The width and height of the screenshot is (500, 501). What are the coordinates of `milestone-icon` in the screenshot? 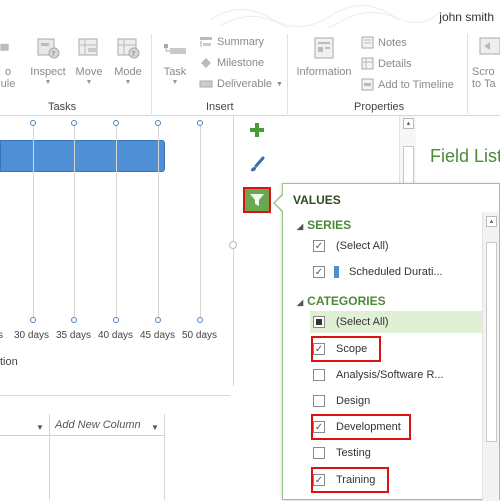 It's located at (206, 63).